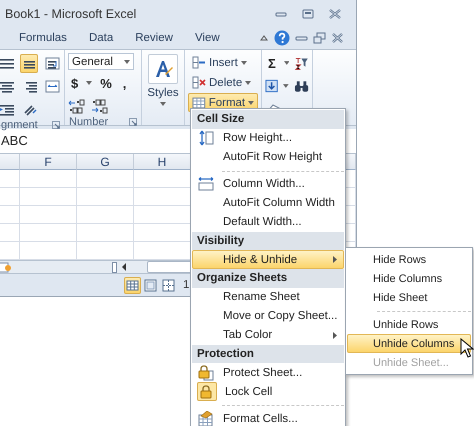  What do you see at coordinates (409, 278) in the screenshot?
I see `menu-item: Hide Columns` at bounding box center [409, 278].